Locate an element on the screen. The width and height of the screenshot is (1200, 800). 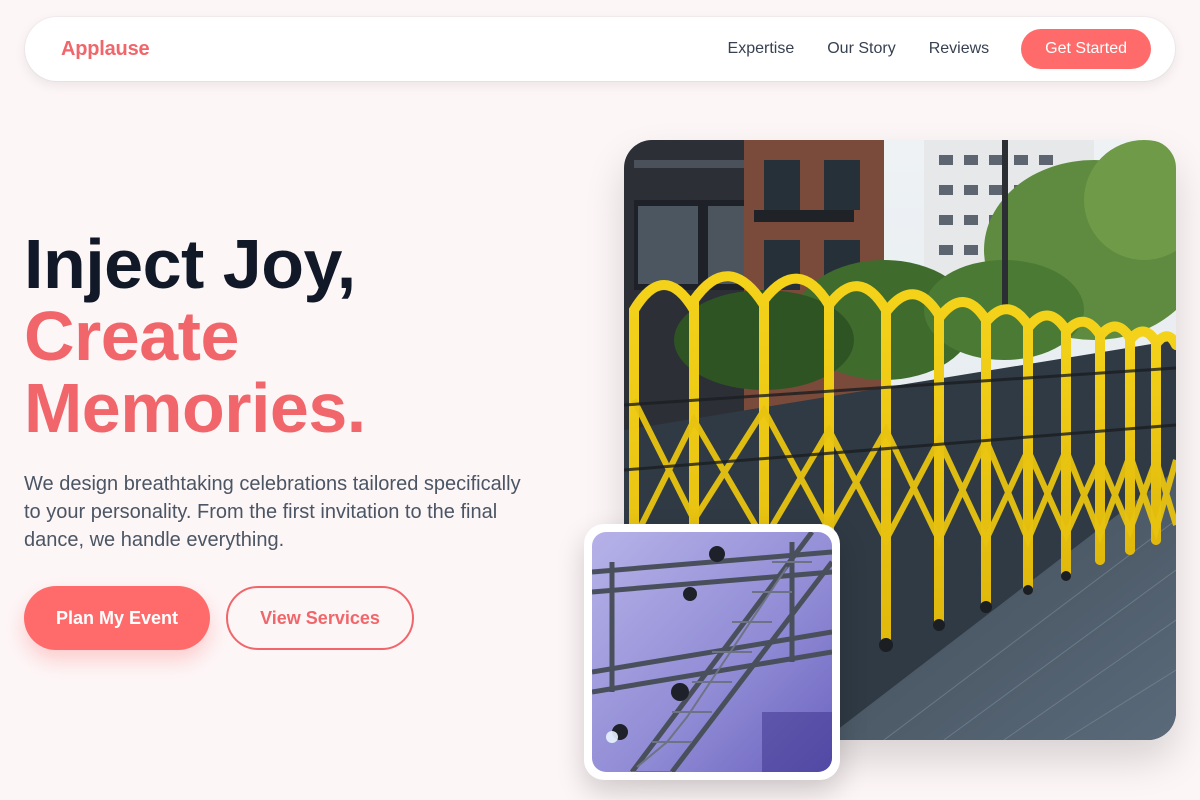
plan-my-event-button: Plan My Event is located at coordinates (117, 618).